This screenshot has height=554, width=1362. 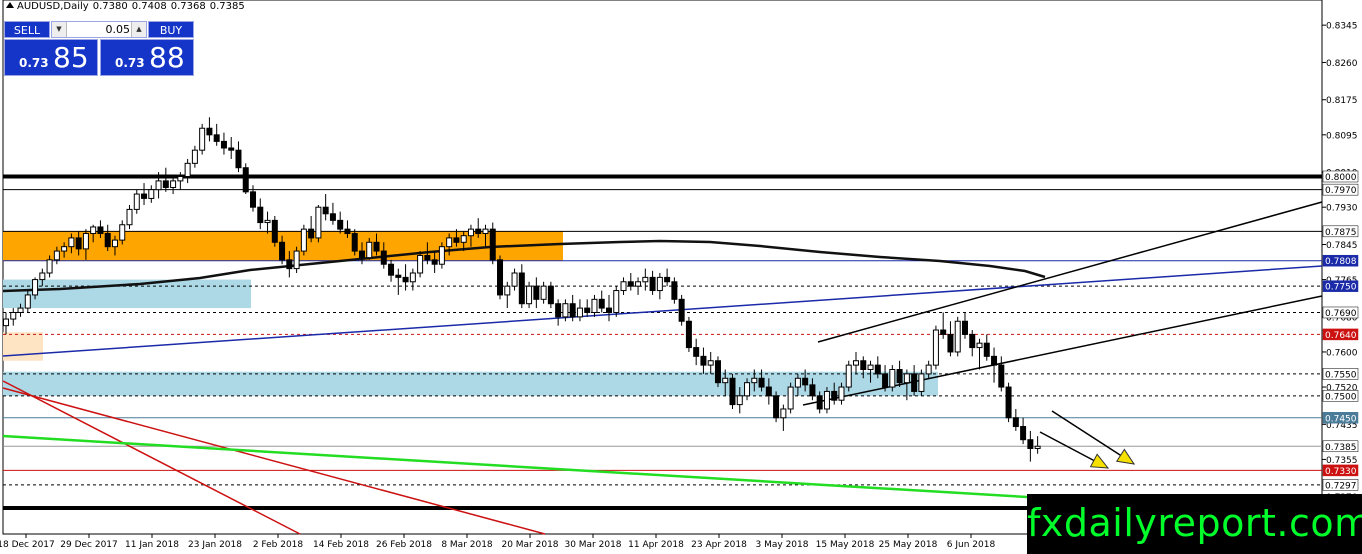 I want to click on x-tick-label: 11 Apr 2018, so click(x=656, y=545).